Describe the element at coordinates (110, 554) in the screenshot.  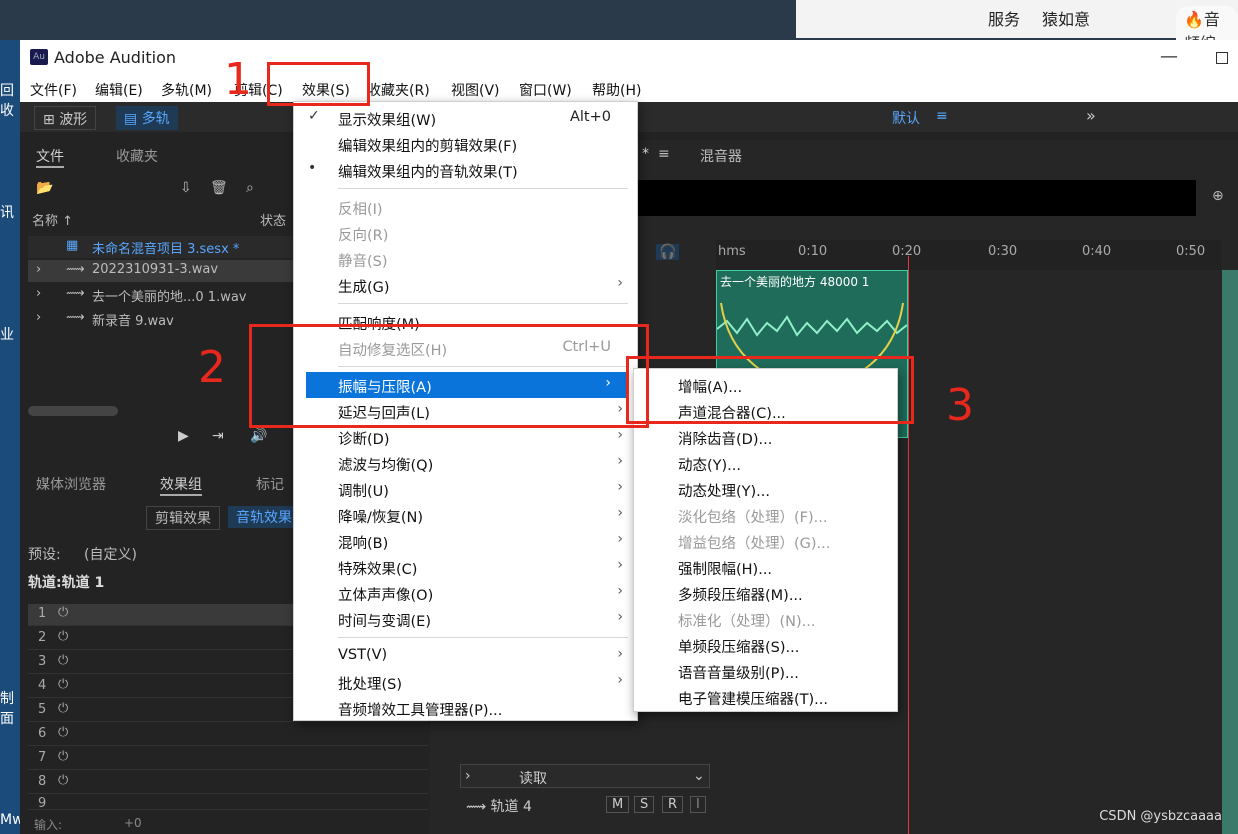
I see `preset-select: (自定义)` at that location.